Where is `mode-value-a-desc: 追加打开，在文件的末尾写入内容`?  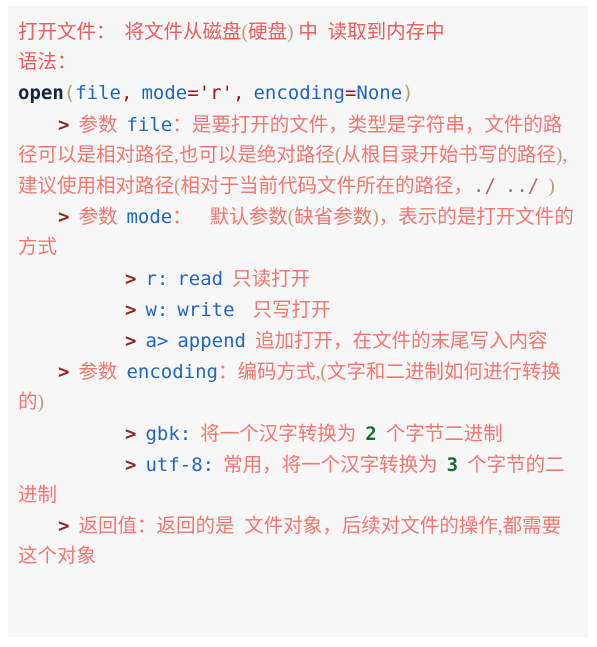 mode-value-a-desc: 追加打开，在文件的末尾写入内容 is located at coordinates (401, 342).